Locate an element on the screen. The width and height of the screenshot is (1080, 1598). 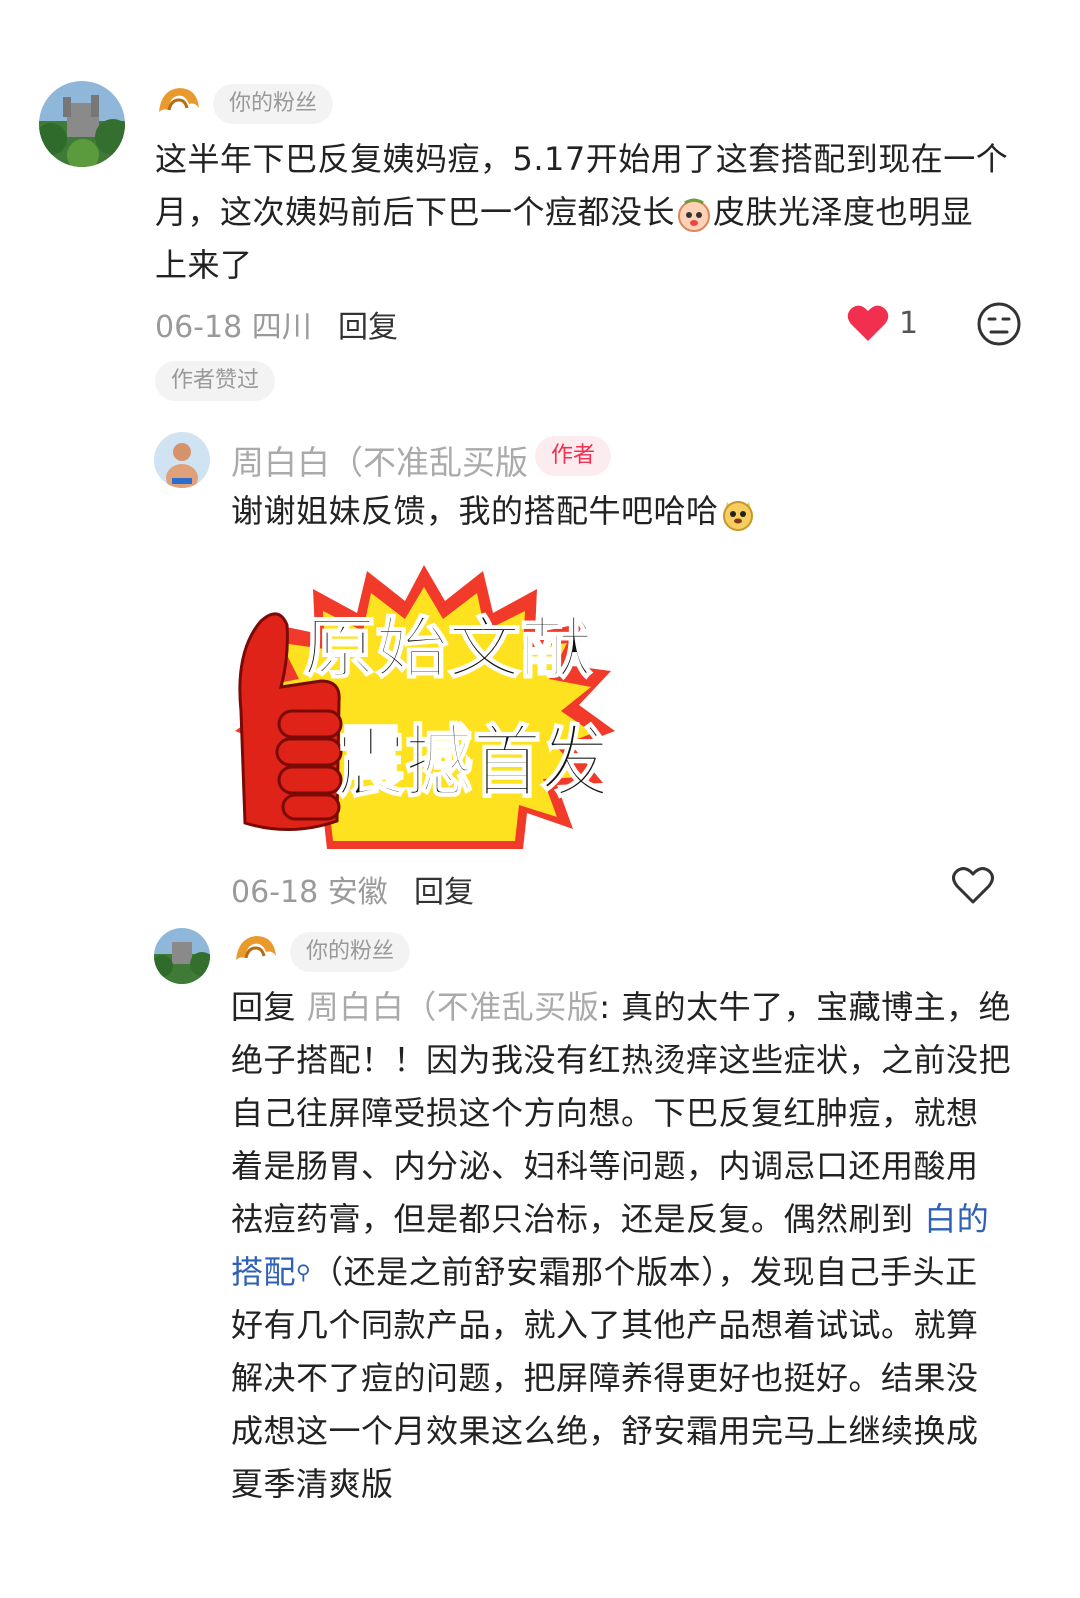
heart-outline-icon is located at coordinates (973, 885).